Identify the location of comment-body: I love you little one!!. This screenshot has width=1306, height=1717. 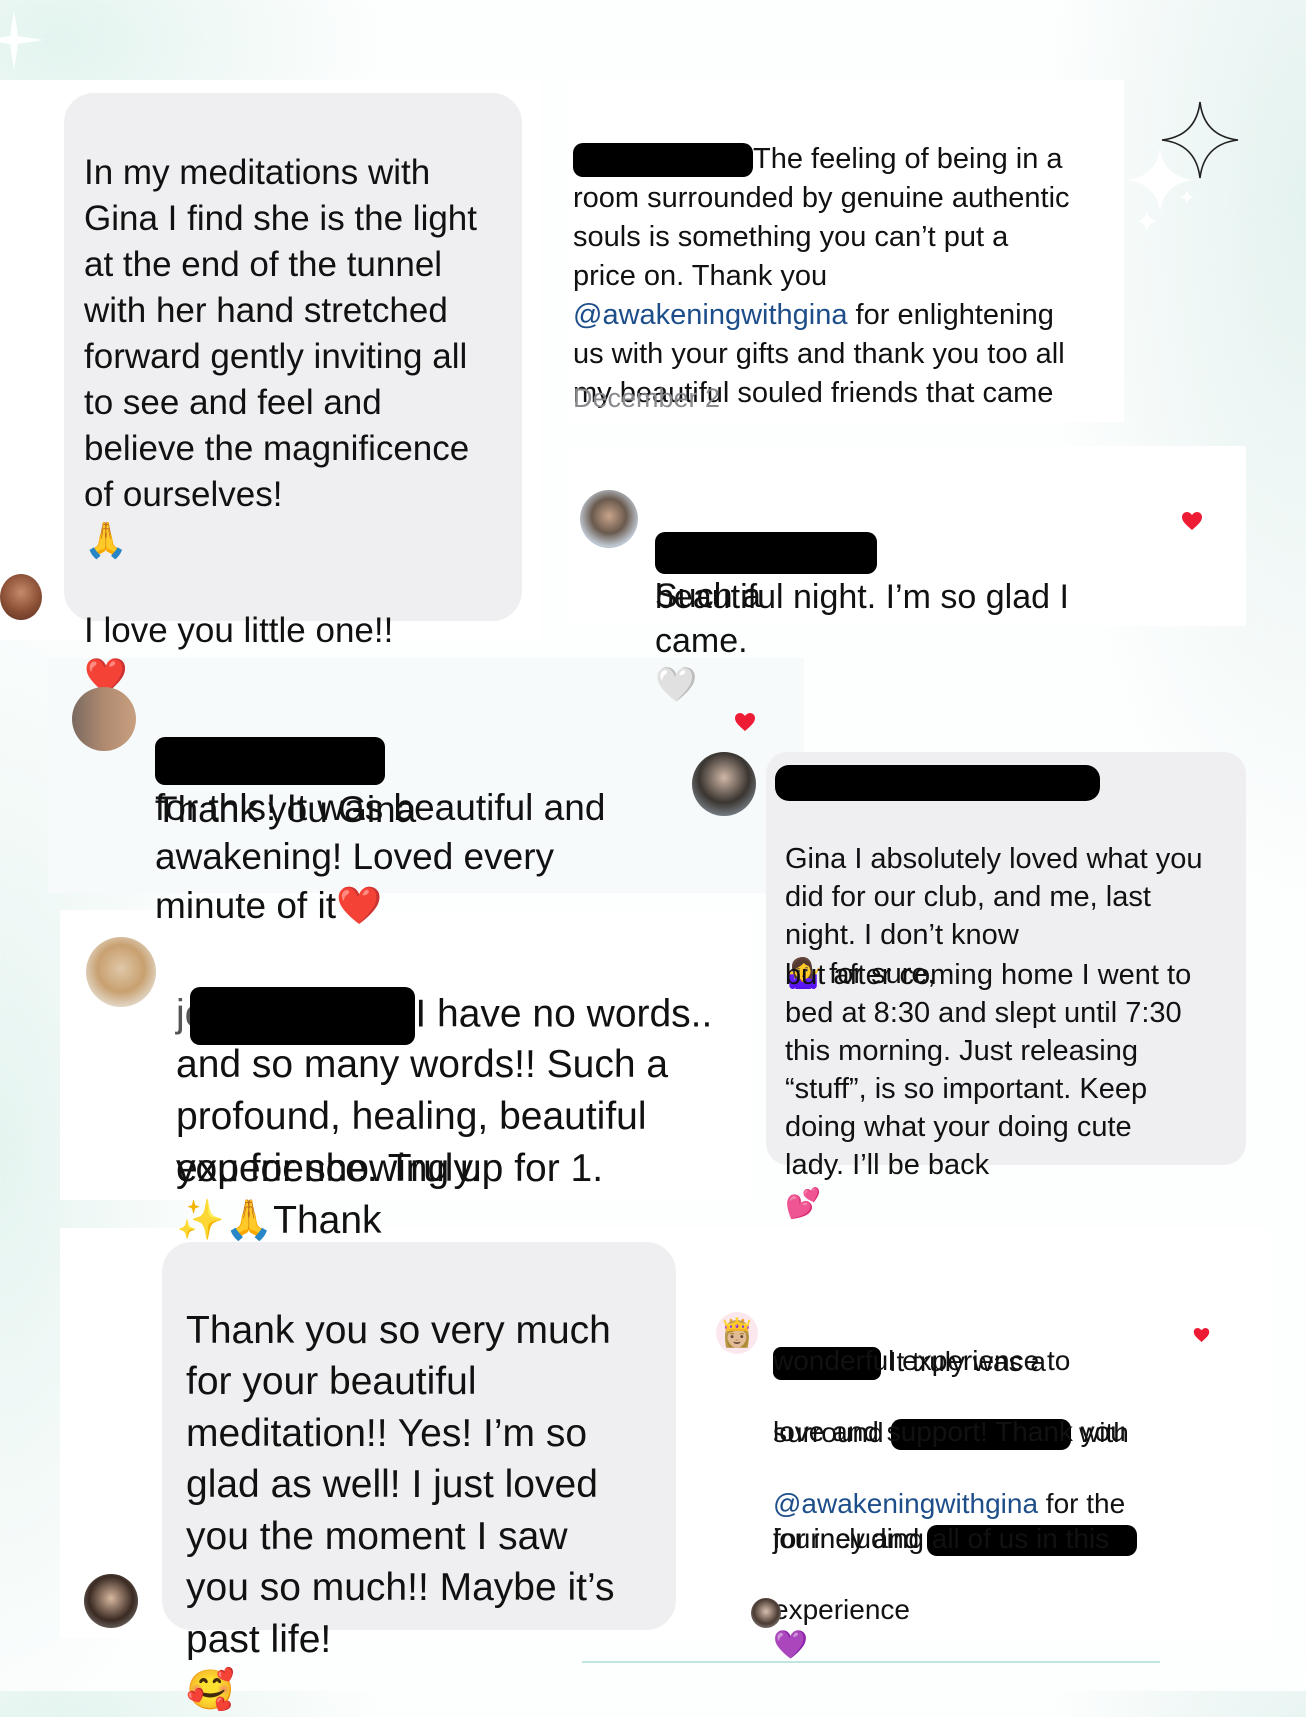
(239, 630).